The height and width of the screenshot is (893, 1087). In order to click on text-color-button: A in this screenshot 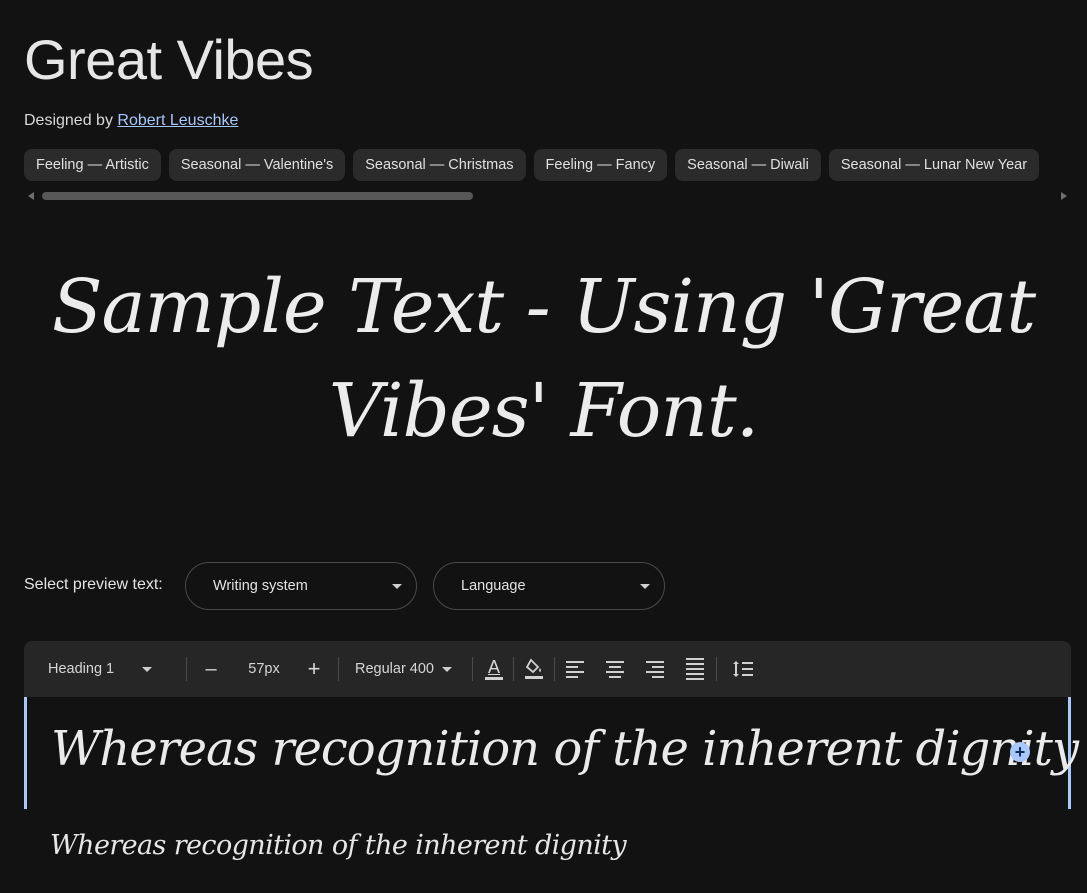, I will do `click(494, 669)`.